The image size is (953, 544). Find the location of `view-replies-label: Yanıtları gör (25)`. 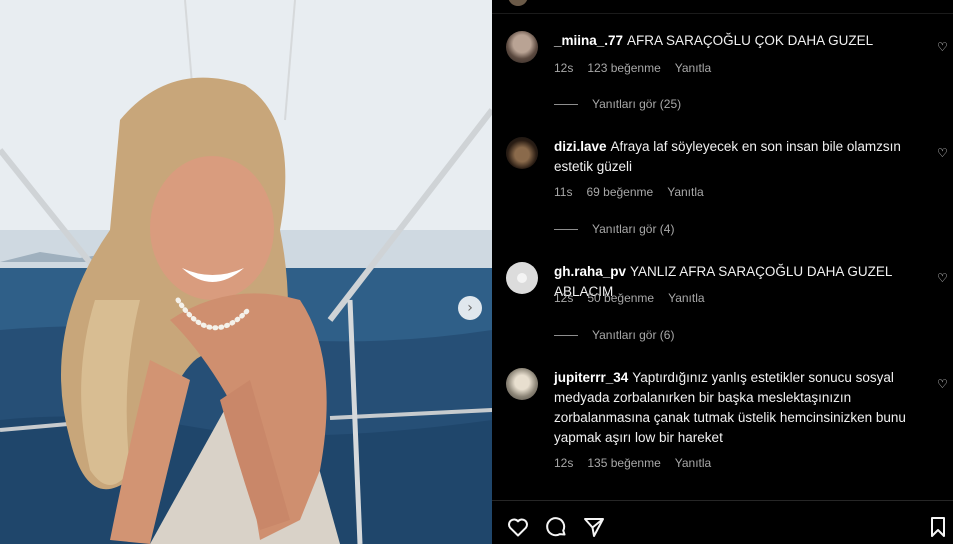

view-replies-label: Yanıtları gör (25) is located at coordinates (637, 104).